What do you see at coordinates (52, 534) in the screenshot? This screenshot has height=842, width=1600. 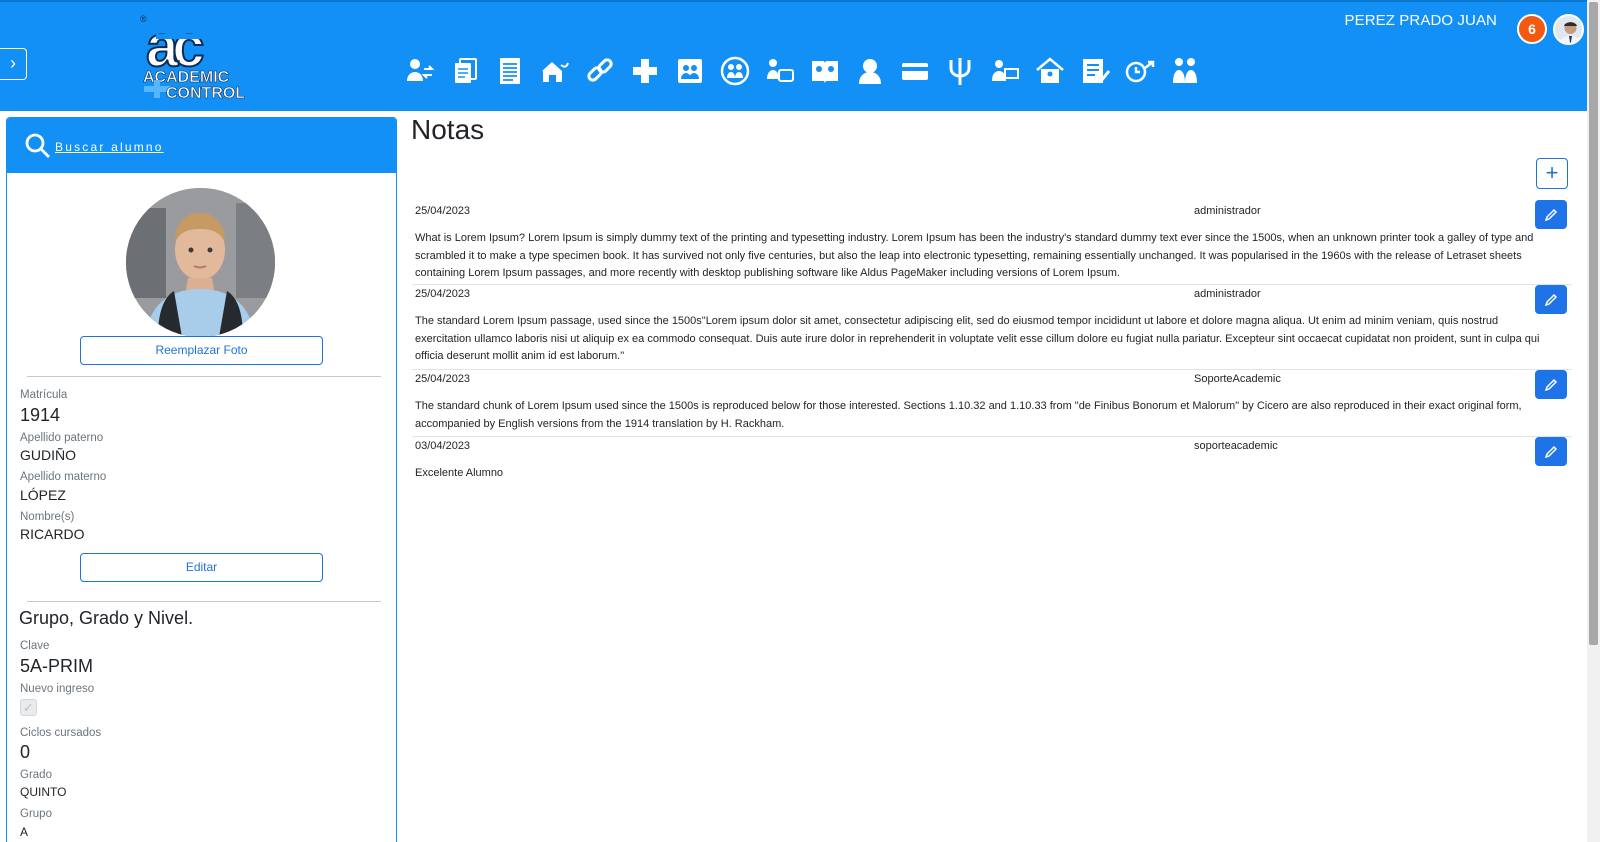 I see `nombre-value: RICARDO` at bounding box center [52, 534].